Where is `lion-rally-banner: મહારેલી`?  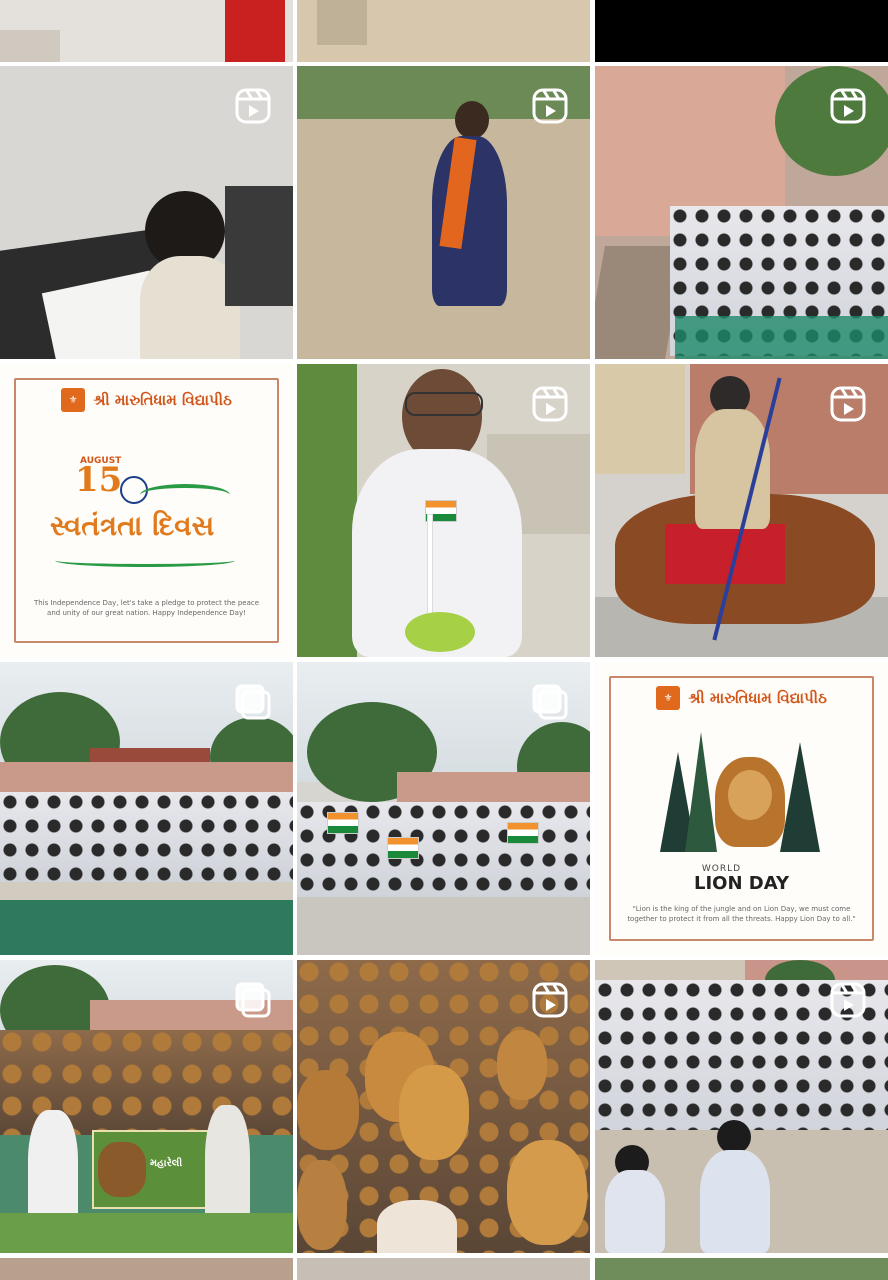
lion-rally-banner: મહારેલી is located at coordinates (151, 1169).